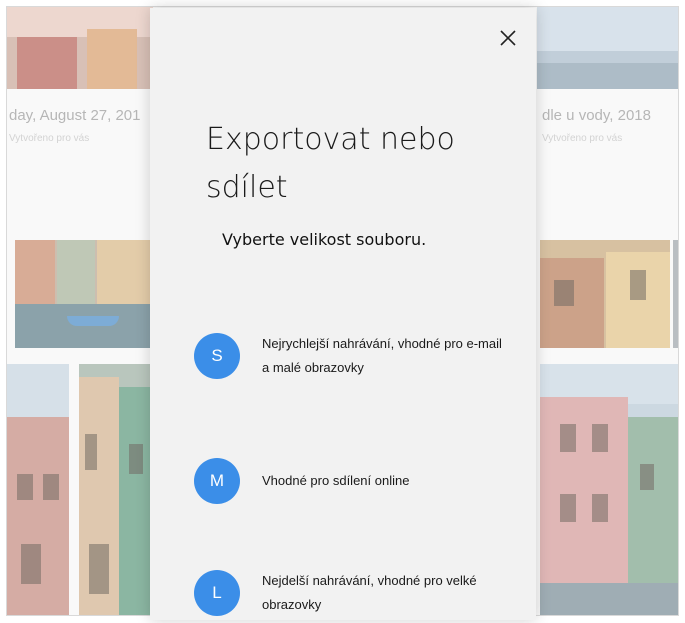 This screenshot has width=685, height=623. I want to click on dialog-title: Exportovat nebo sdílet, so click(330, 163).